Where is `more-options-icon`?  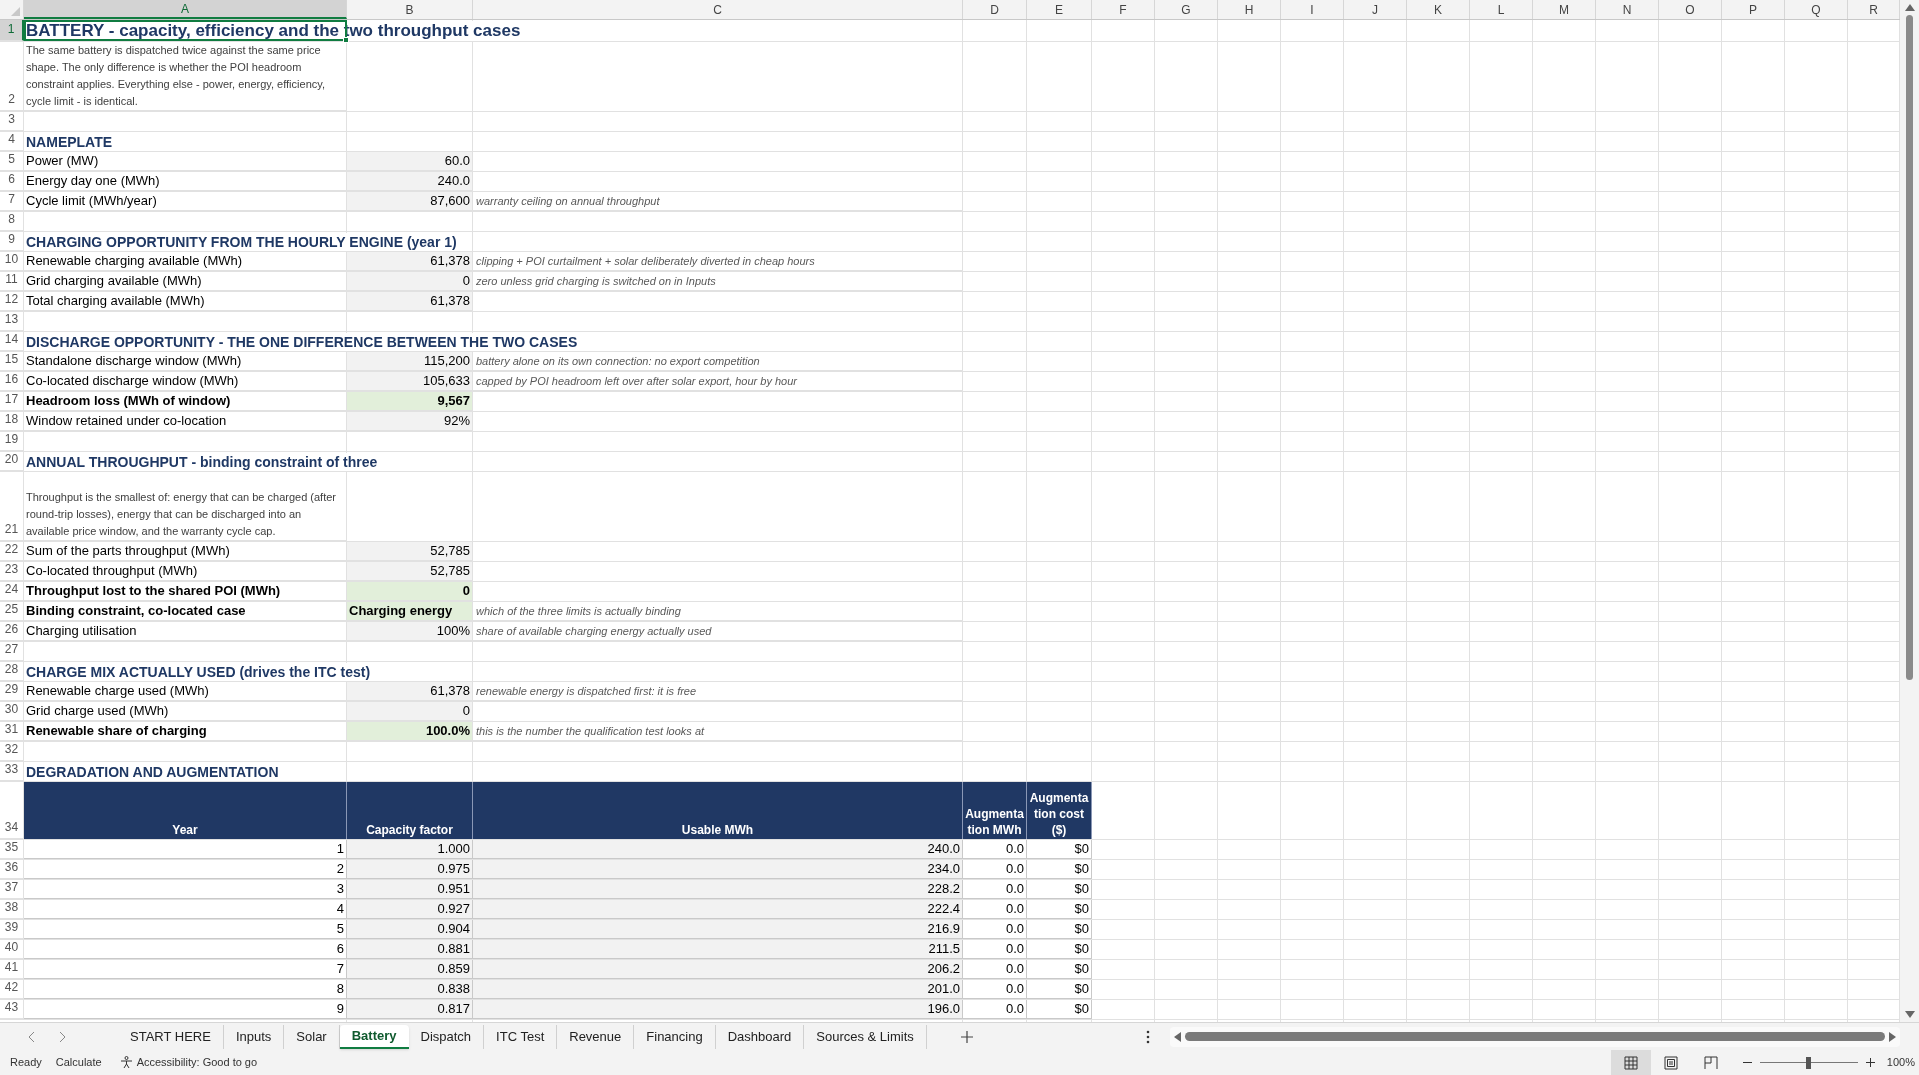 more-options-icon is located at coordinates (1148, 1036).